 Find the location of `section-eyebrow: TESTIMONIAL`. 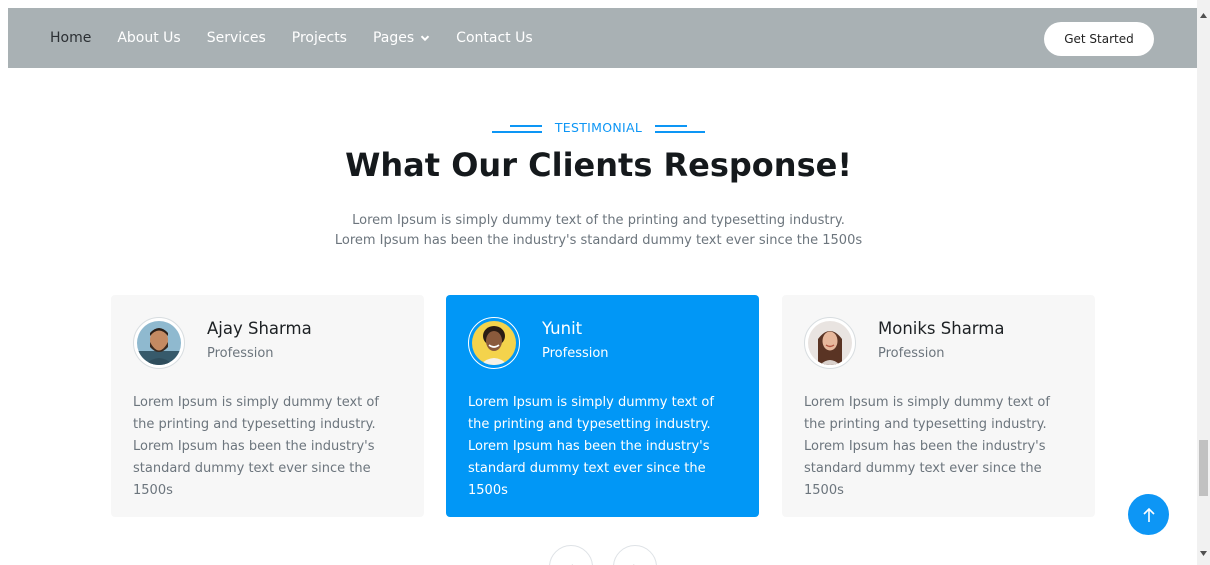

section-eyebrow: TESTIMONIAL is located at coordinates (598, 127).